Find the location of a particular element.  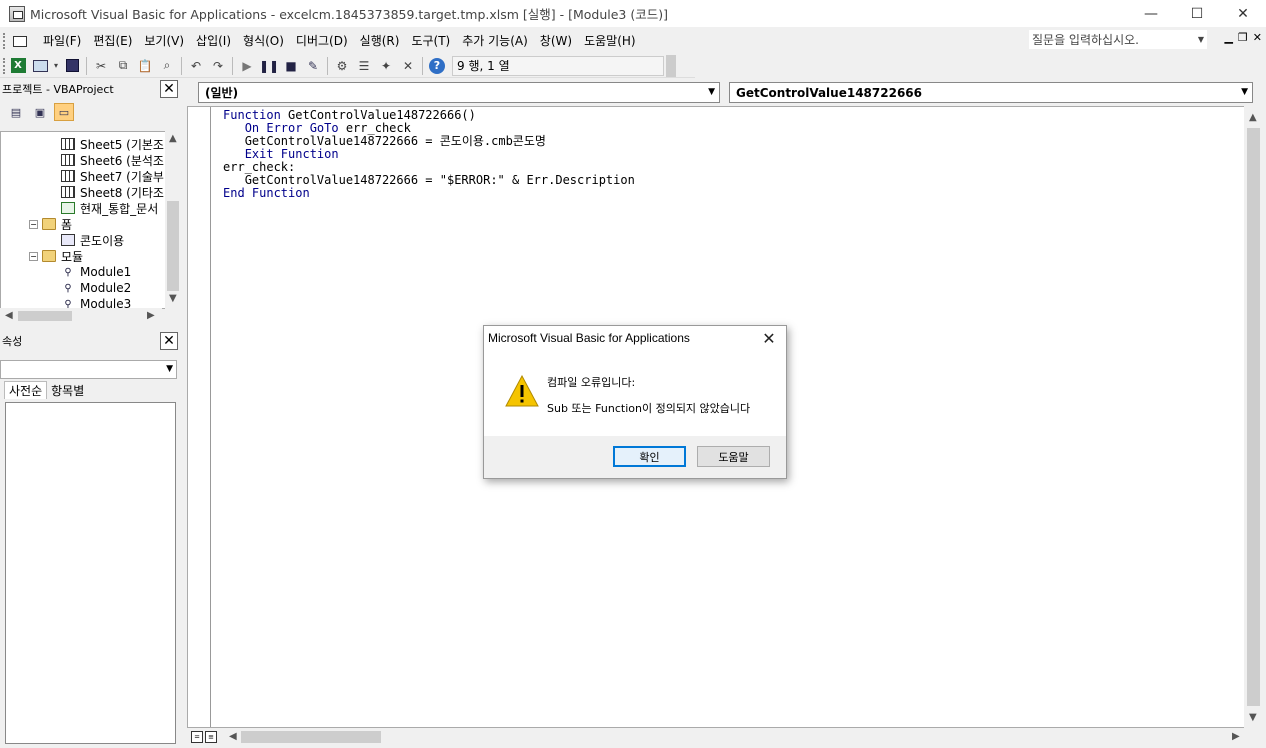

find-icon: ⌕ is located at coordinates (167, 66).